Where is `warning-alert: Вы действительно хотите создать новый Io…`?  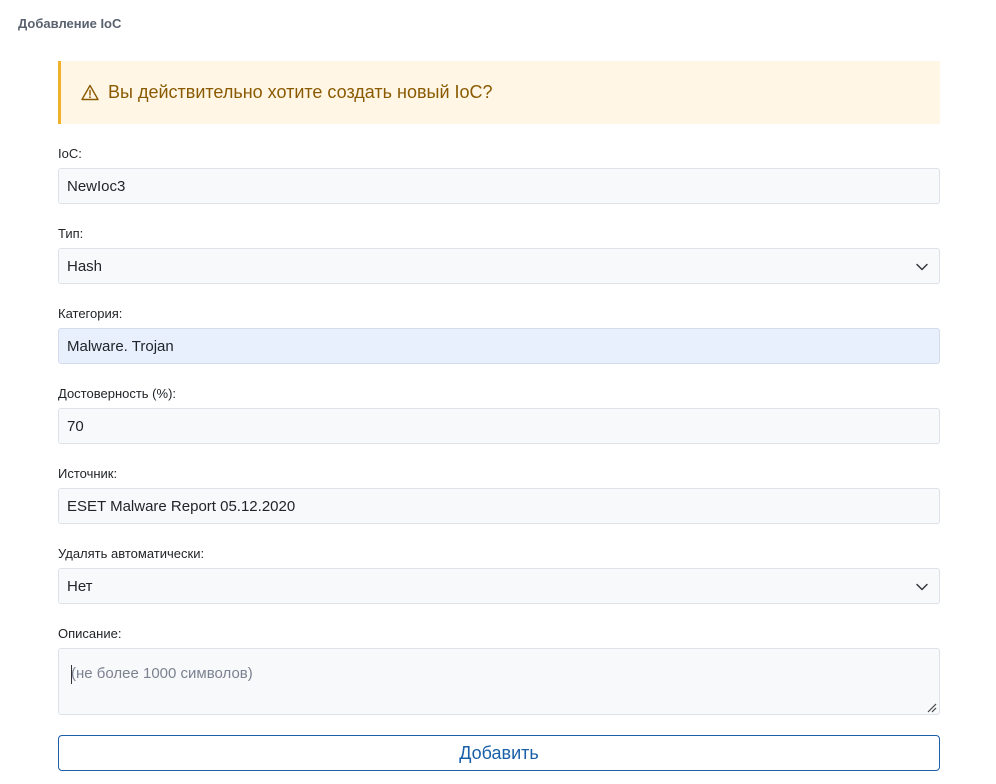
warning-alert: Вы действительно хотите создать новый Io… is located at coordinates (499, 92).